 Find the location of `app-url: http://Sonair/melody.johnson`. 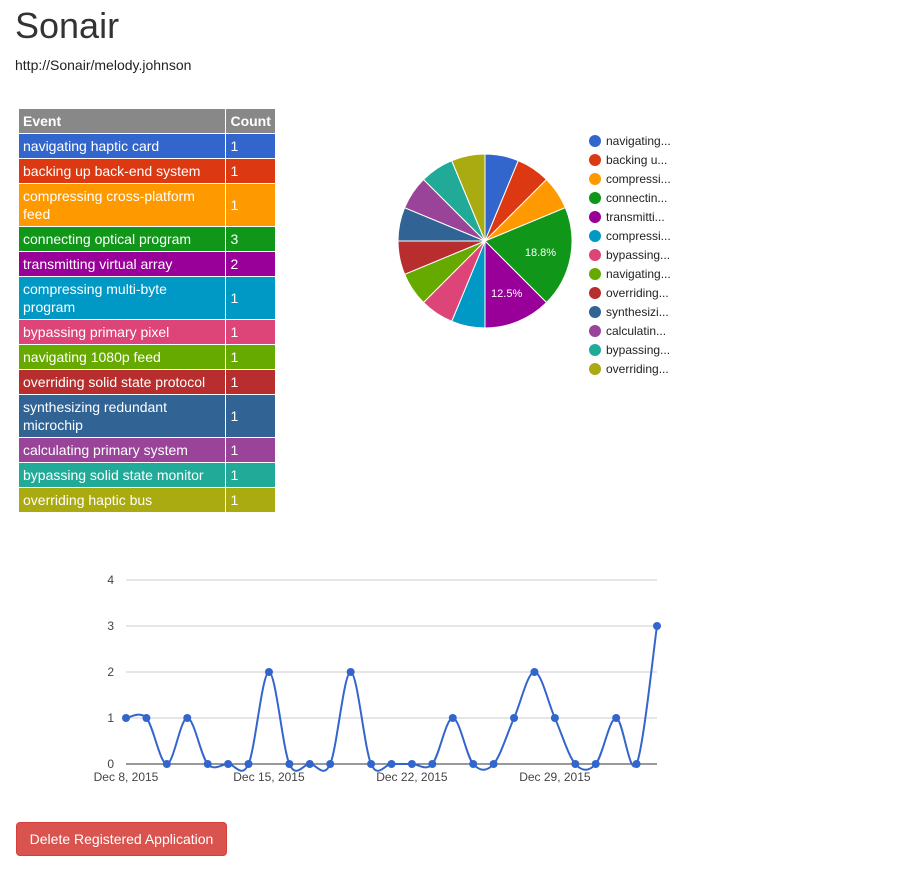

app-url: http://Sonair/melody.johnson is located at coordinates (103, 65).